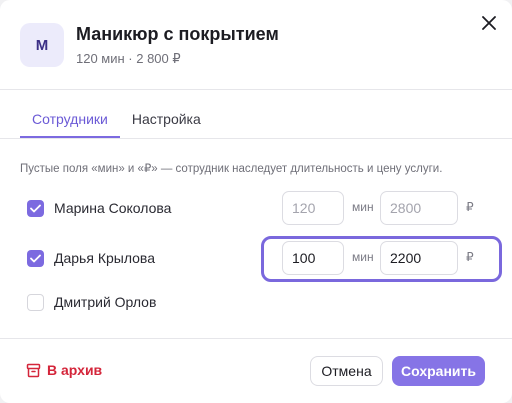 The image size is (512, 403). Describe the element at coordinates (346, 371) in the screenshot. I see `cancel-button: Отмена` at that location.